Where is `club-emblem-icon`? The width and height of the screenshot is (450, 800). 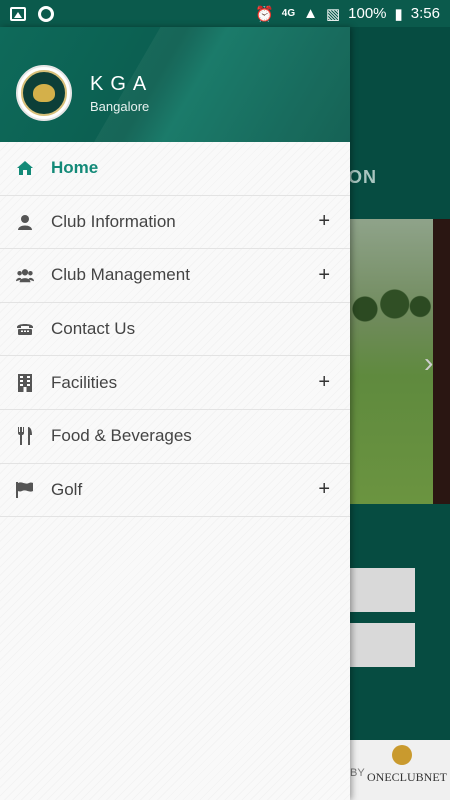 club-emblem-icon is located at coordinates (44, 93).